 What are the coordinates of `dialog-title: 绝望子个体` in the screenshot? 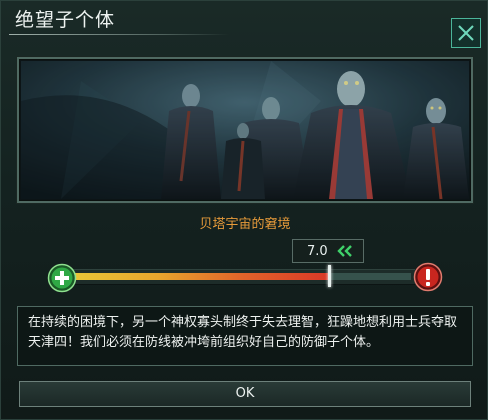 It's located at (65, 20).